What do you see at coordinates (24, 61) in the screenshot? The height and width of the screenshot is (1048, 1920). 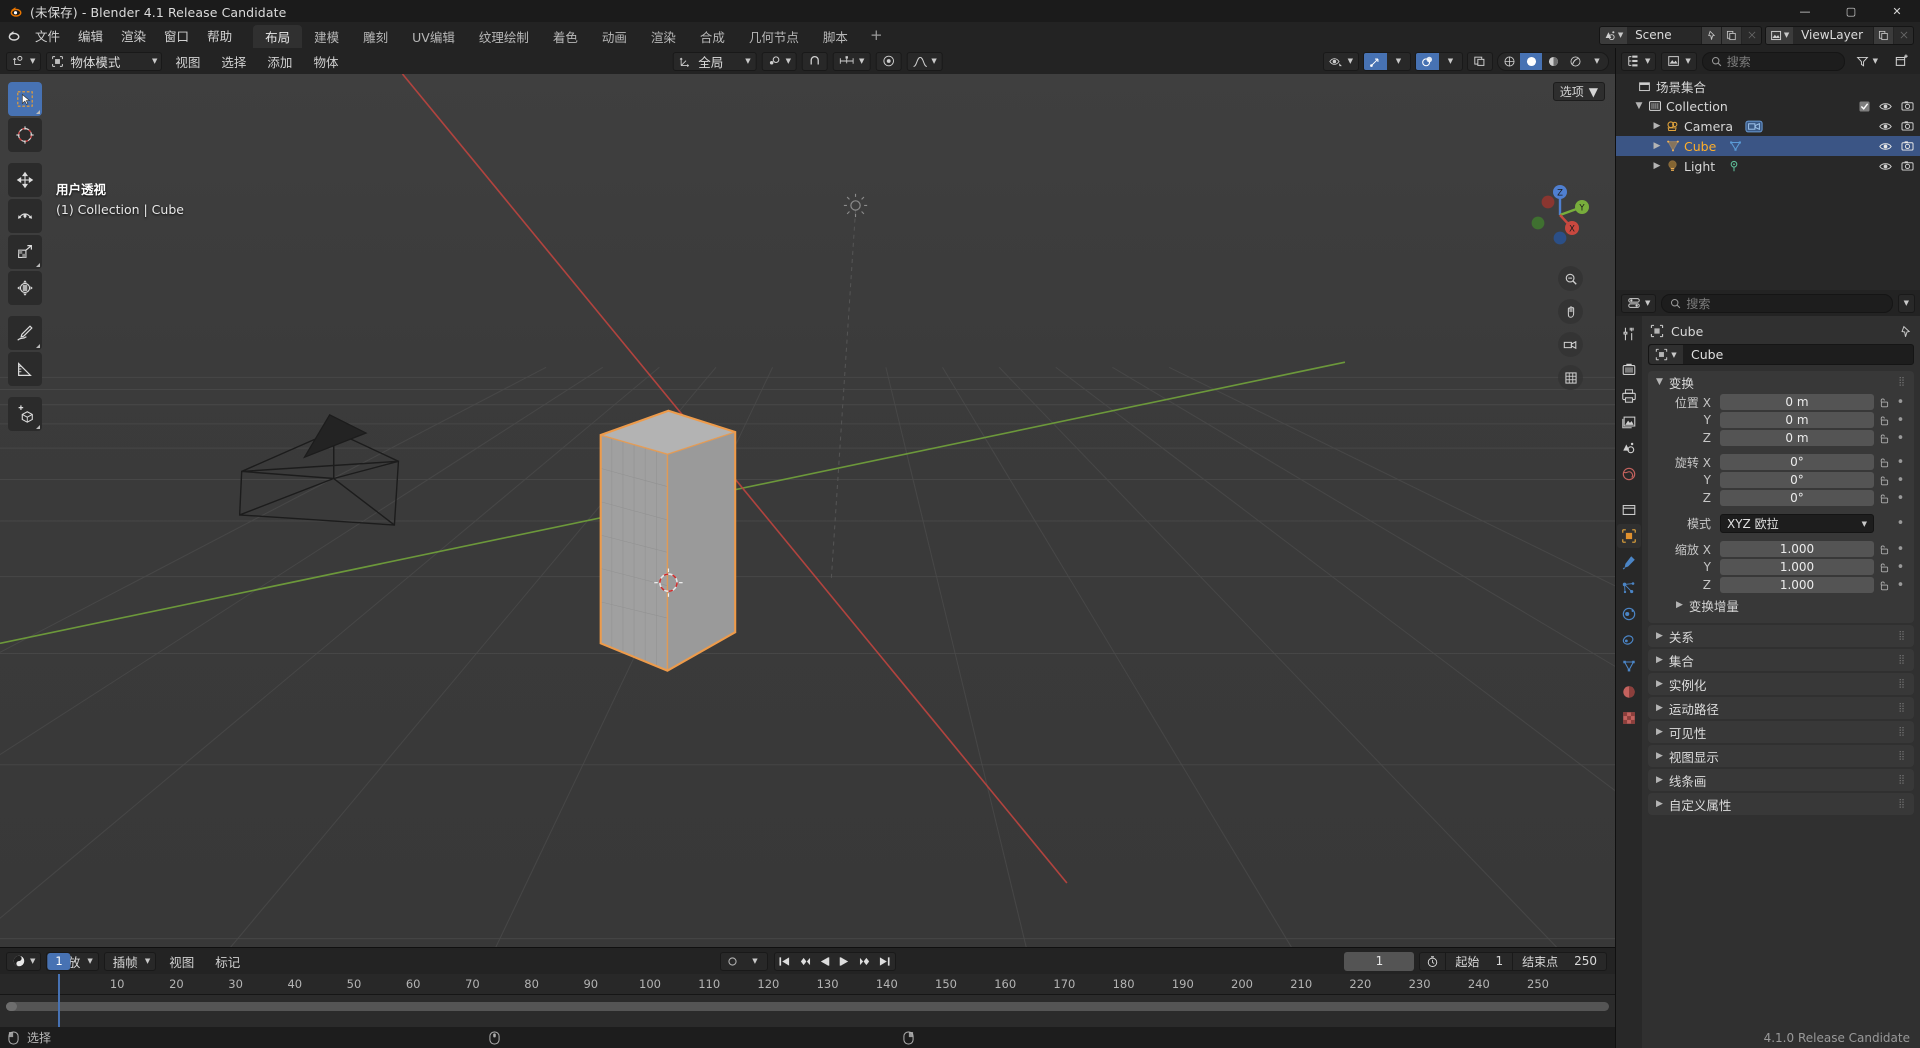 I see `editor-type-button: ▼` at bounding box center [24, 61].